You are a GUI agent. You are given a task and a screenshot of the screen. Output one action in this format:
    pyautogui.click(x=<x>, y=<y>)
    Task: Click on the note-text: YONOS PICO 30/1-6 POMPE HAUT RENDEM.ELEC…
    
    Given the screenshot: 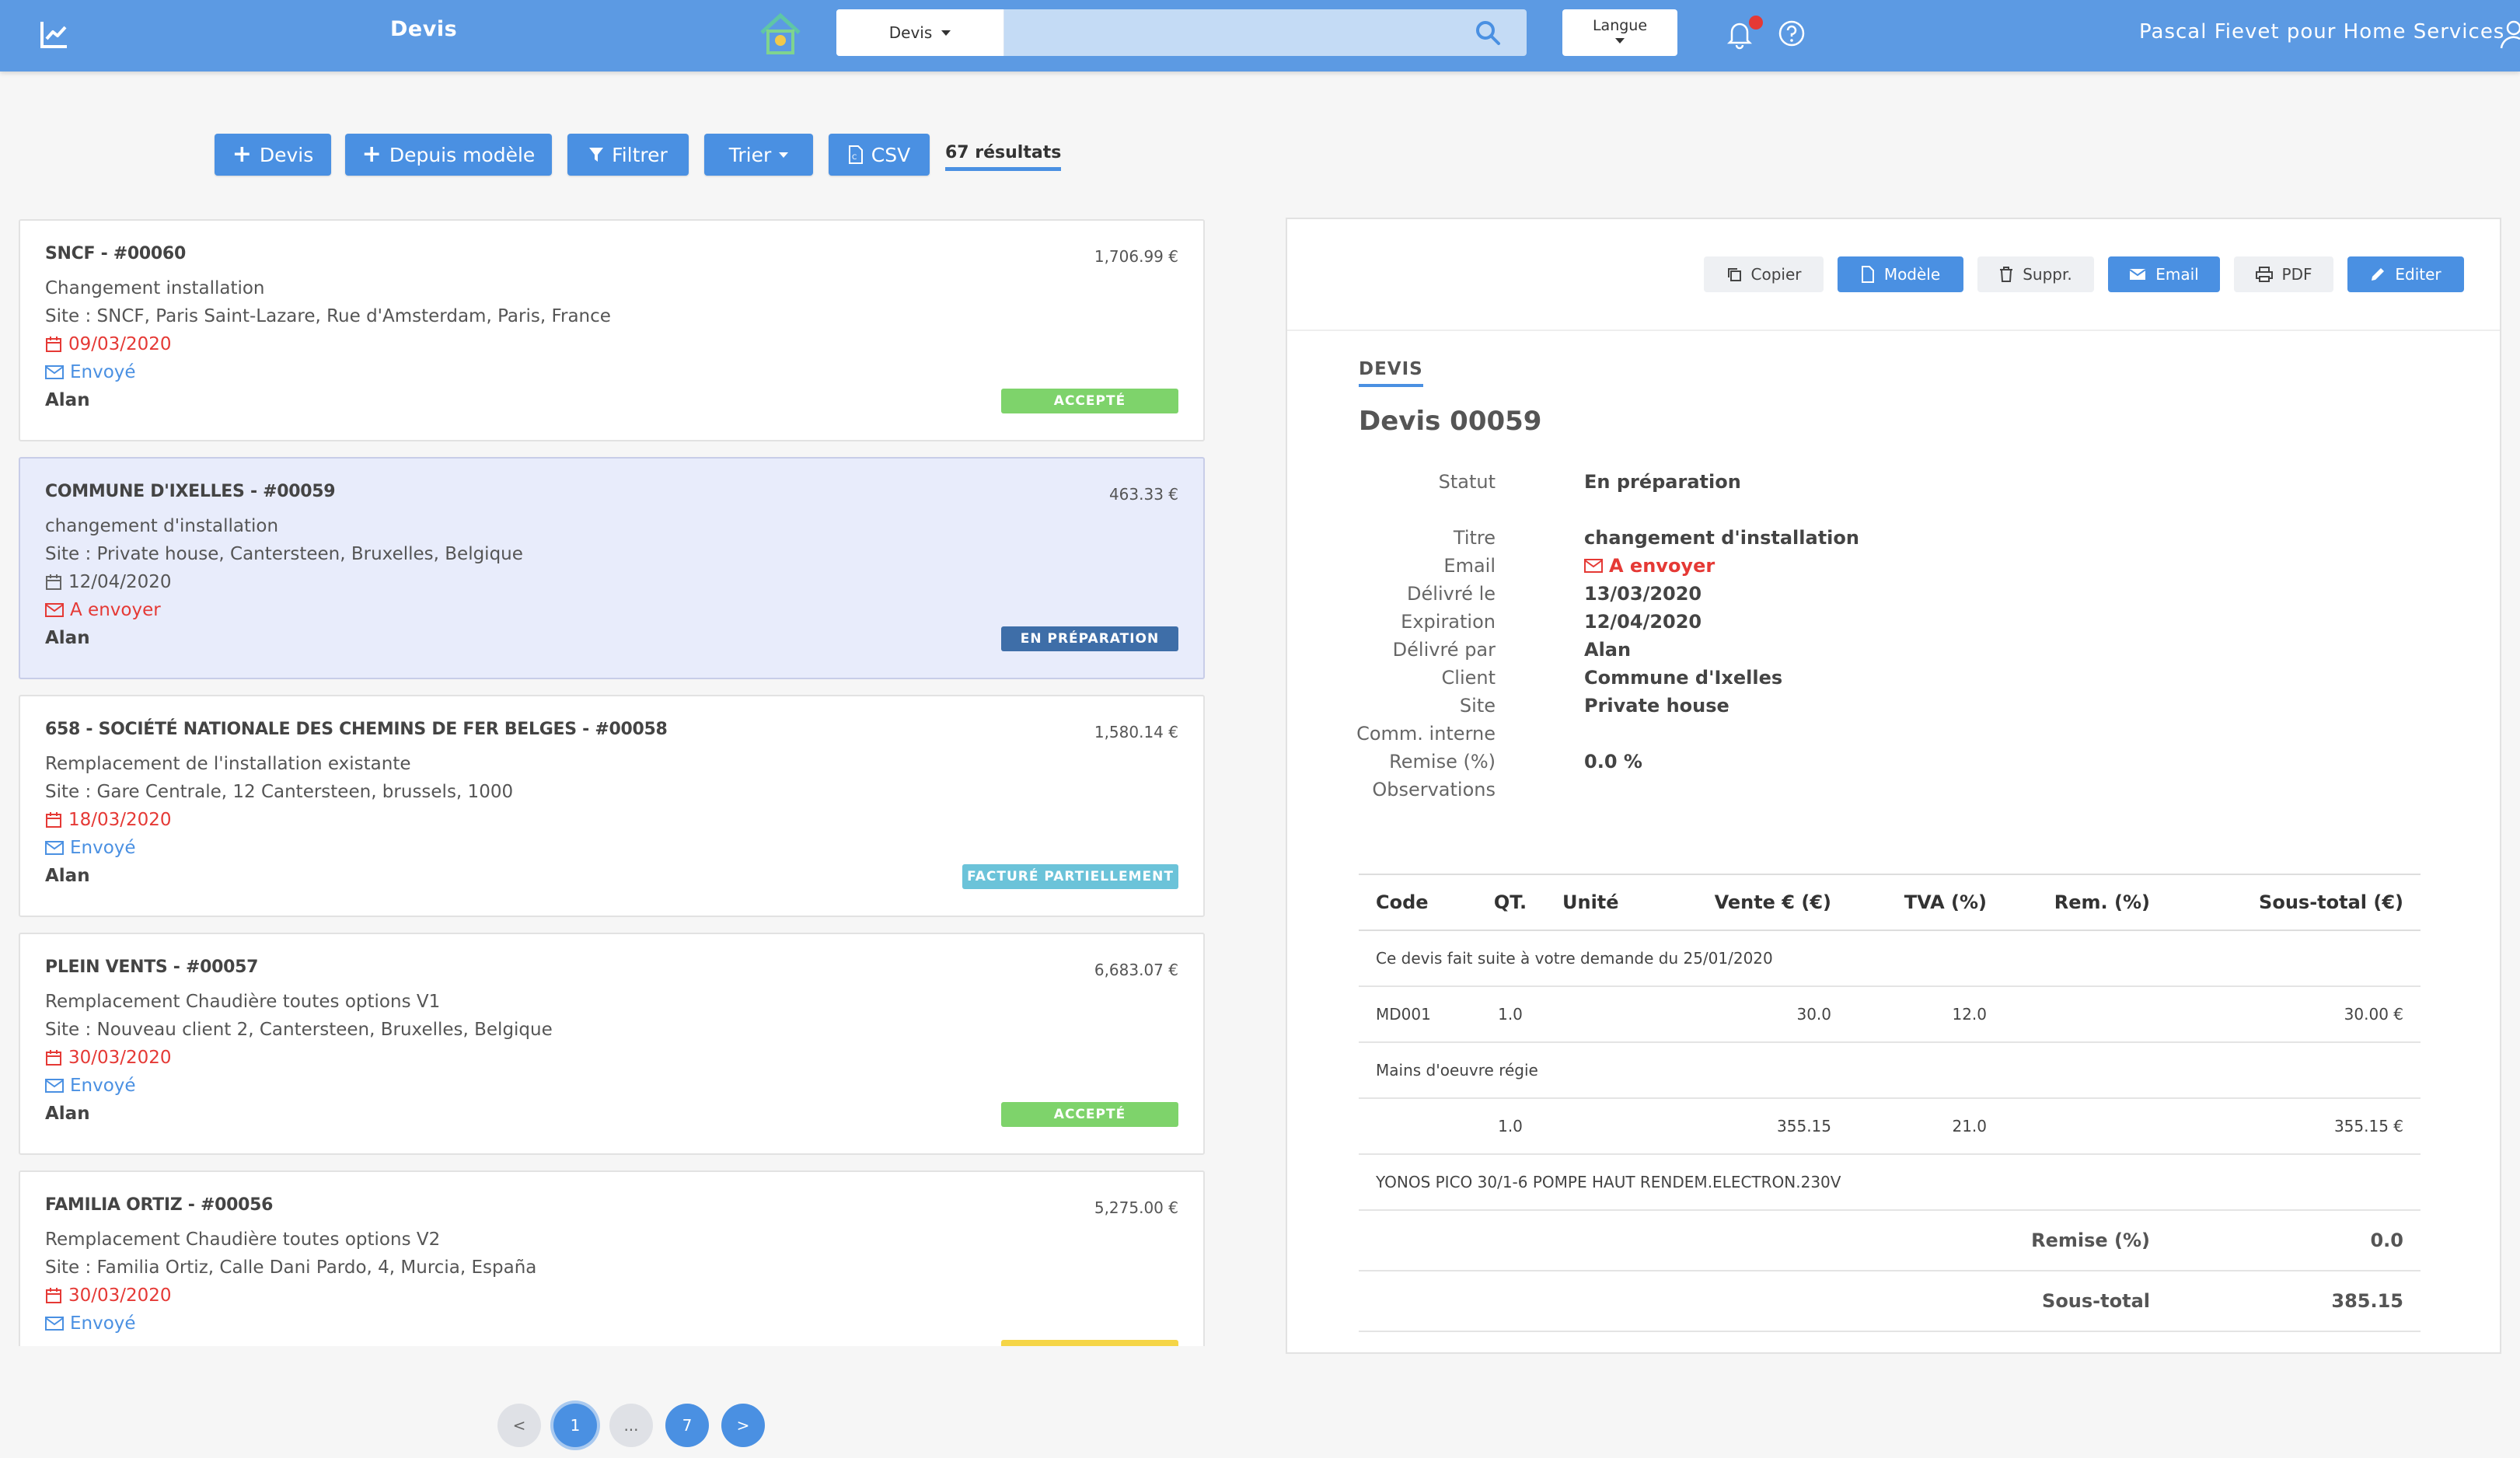 What is the action you would take?
    pyautogui.click(x=1890, y=1182)
    